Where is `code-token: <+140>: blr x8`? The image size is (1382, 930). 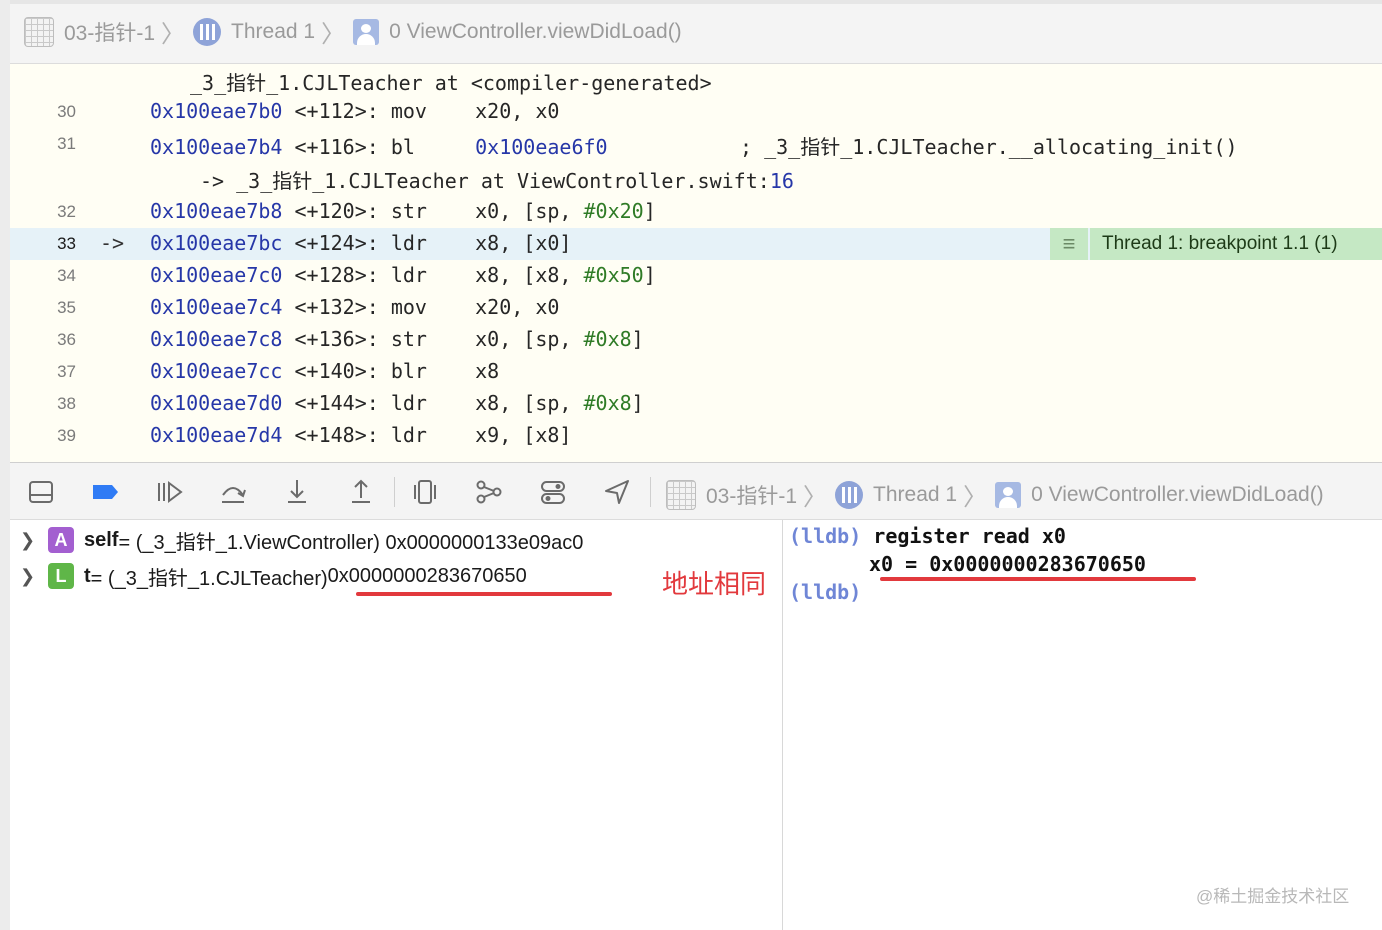 code-token: <+140>: blr x8 is located at coordinates (391, 371).